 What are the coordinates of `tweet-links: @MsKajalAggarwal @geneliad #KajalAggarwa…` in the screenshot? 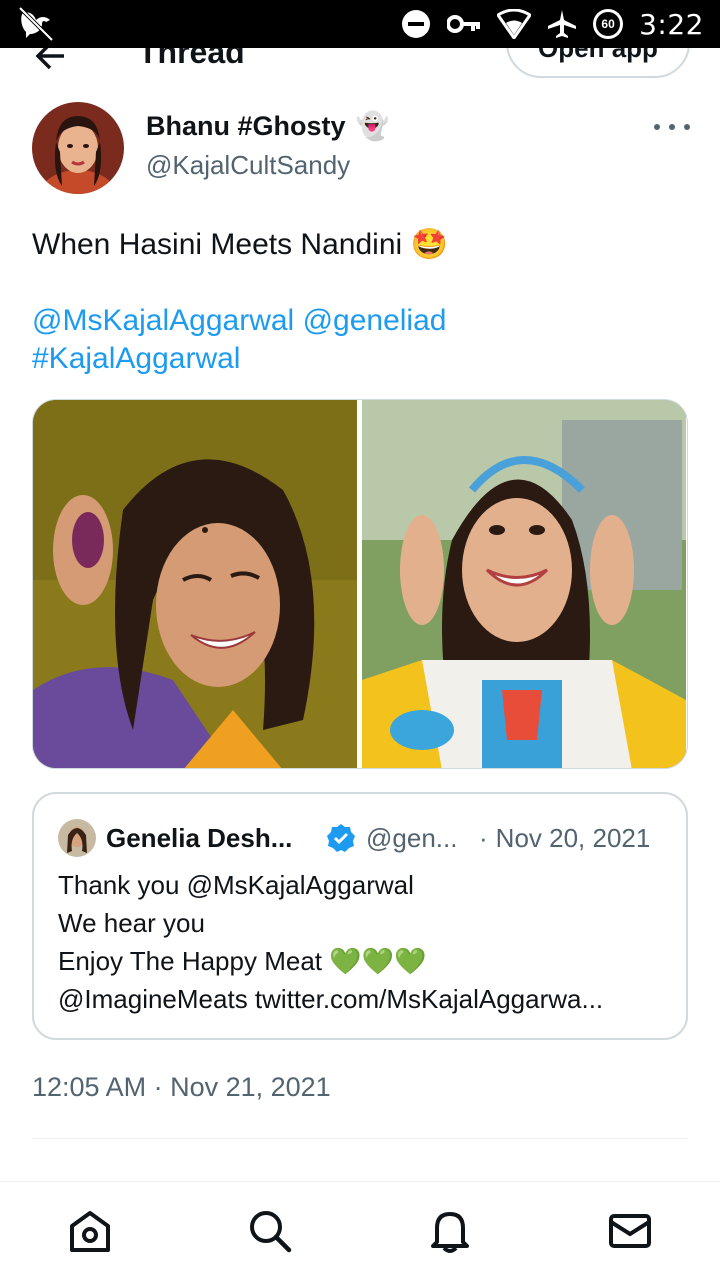 It's located at (362, 340).